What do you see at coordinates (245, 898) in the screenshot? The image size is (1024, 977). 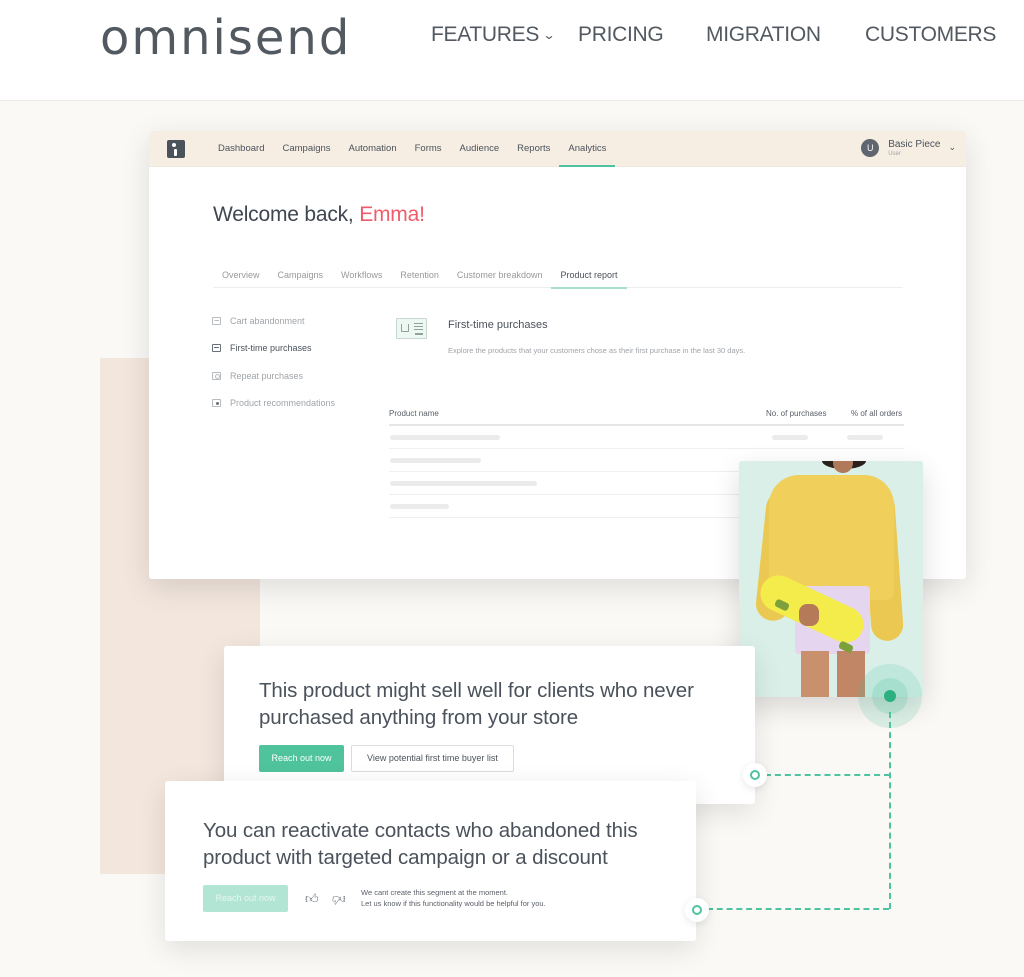 I see `reach-out-button-disabled: Reach out now` at bounding box center [245, 898].